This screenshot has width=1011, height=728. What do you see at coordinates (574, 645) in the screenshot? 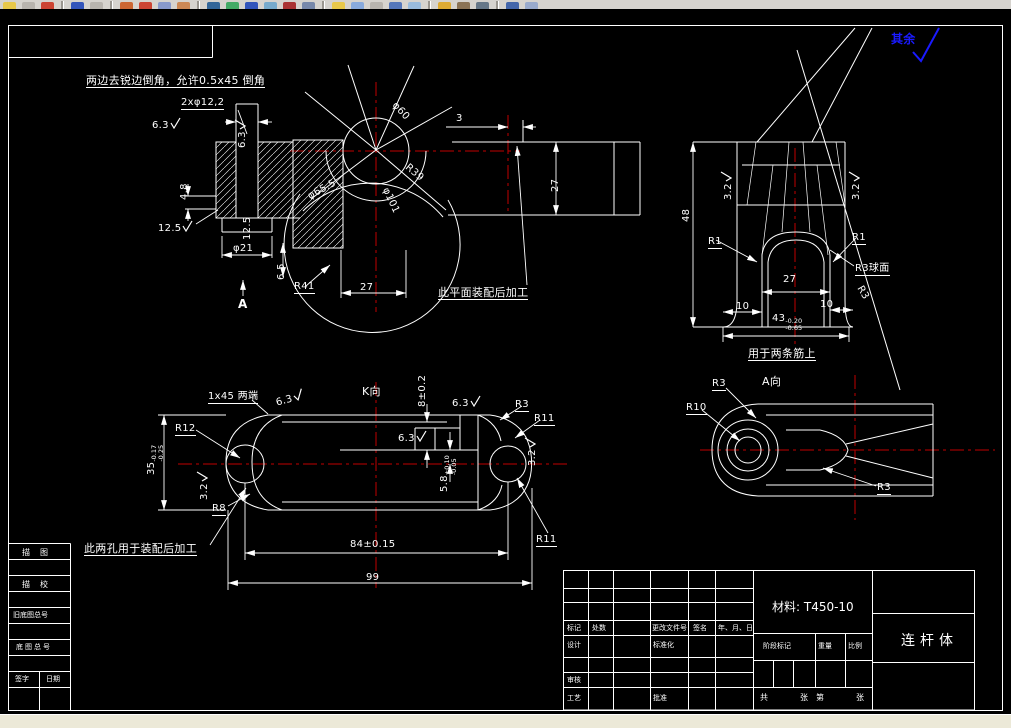
I see `tb-cell-design: 设计` at bounding box center [574, 645].